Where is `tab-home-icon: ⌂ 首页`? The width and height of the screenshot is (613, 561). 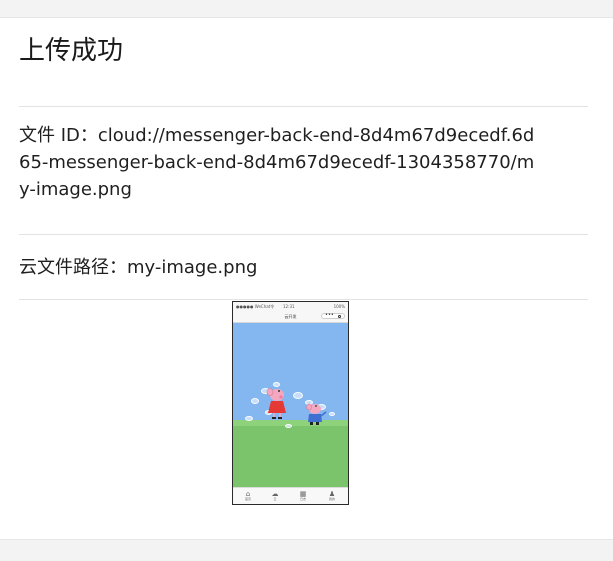 tab-home-icon: ⌂ 首页 is located at coordinates (247, 495).